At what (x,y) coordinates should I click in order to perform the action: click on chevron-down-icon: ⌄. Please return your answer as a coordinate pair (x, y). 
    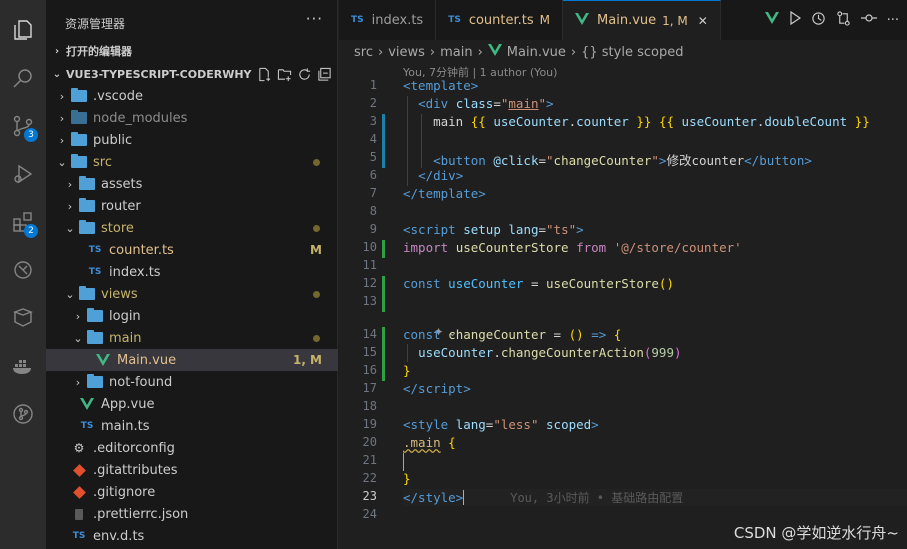
    Looking at the image, I should click on (62, 162).